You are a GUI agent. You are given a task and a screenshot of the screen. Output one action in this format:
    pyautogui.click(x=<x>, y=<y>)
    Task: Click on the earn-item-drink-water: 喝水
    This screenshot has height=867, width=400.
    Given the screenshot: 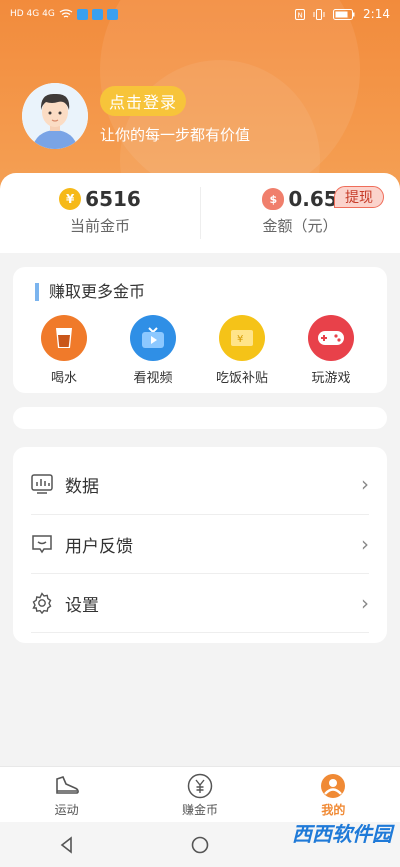 What is the action you would take?
    pyautogui.click(x=64, y=350)
    